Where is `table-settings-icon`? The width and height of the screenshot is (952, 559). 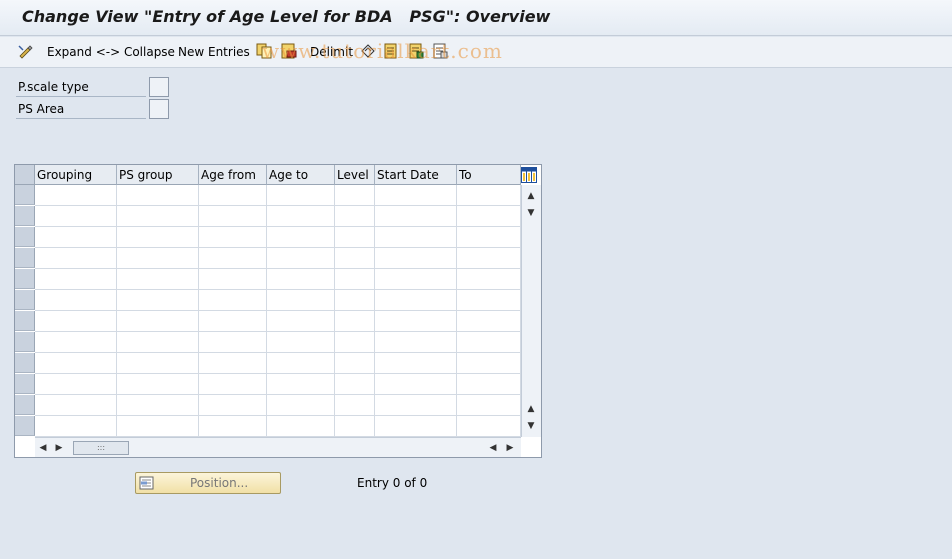
table-settings-icon is located at coordinates (529, 175).